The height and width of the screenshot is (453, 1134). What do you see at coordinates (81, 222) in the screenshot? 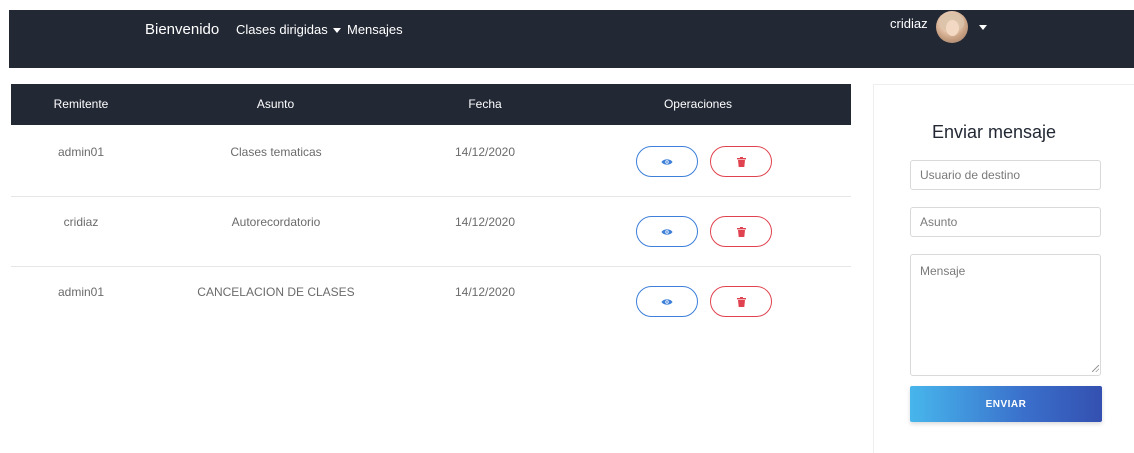
I see `row-sender: cridiaz` at bounding box center [81, 222].